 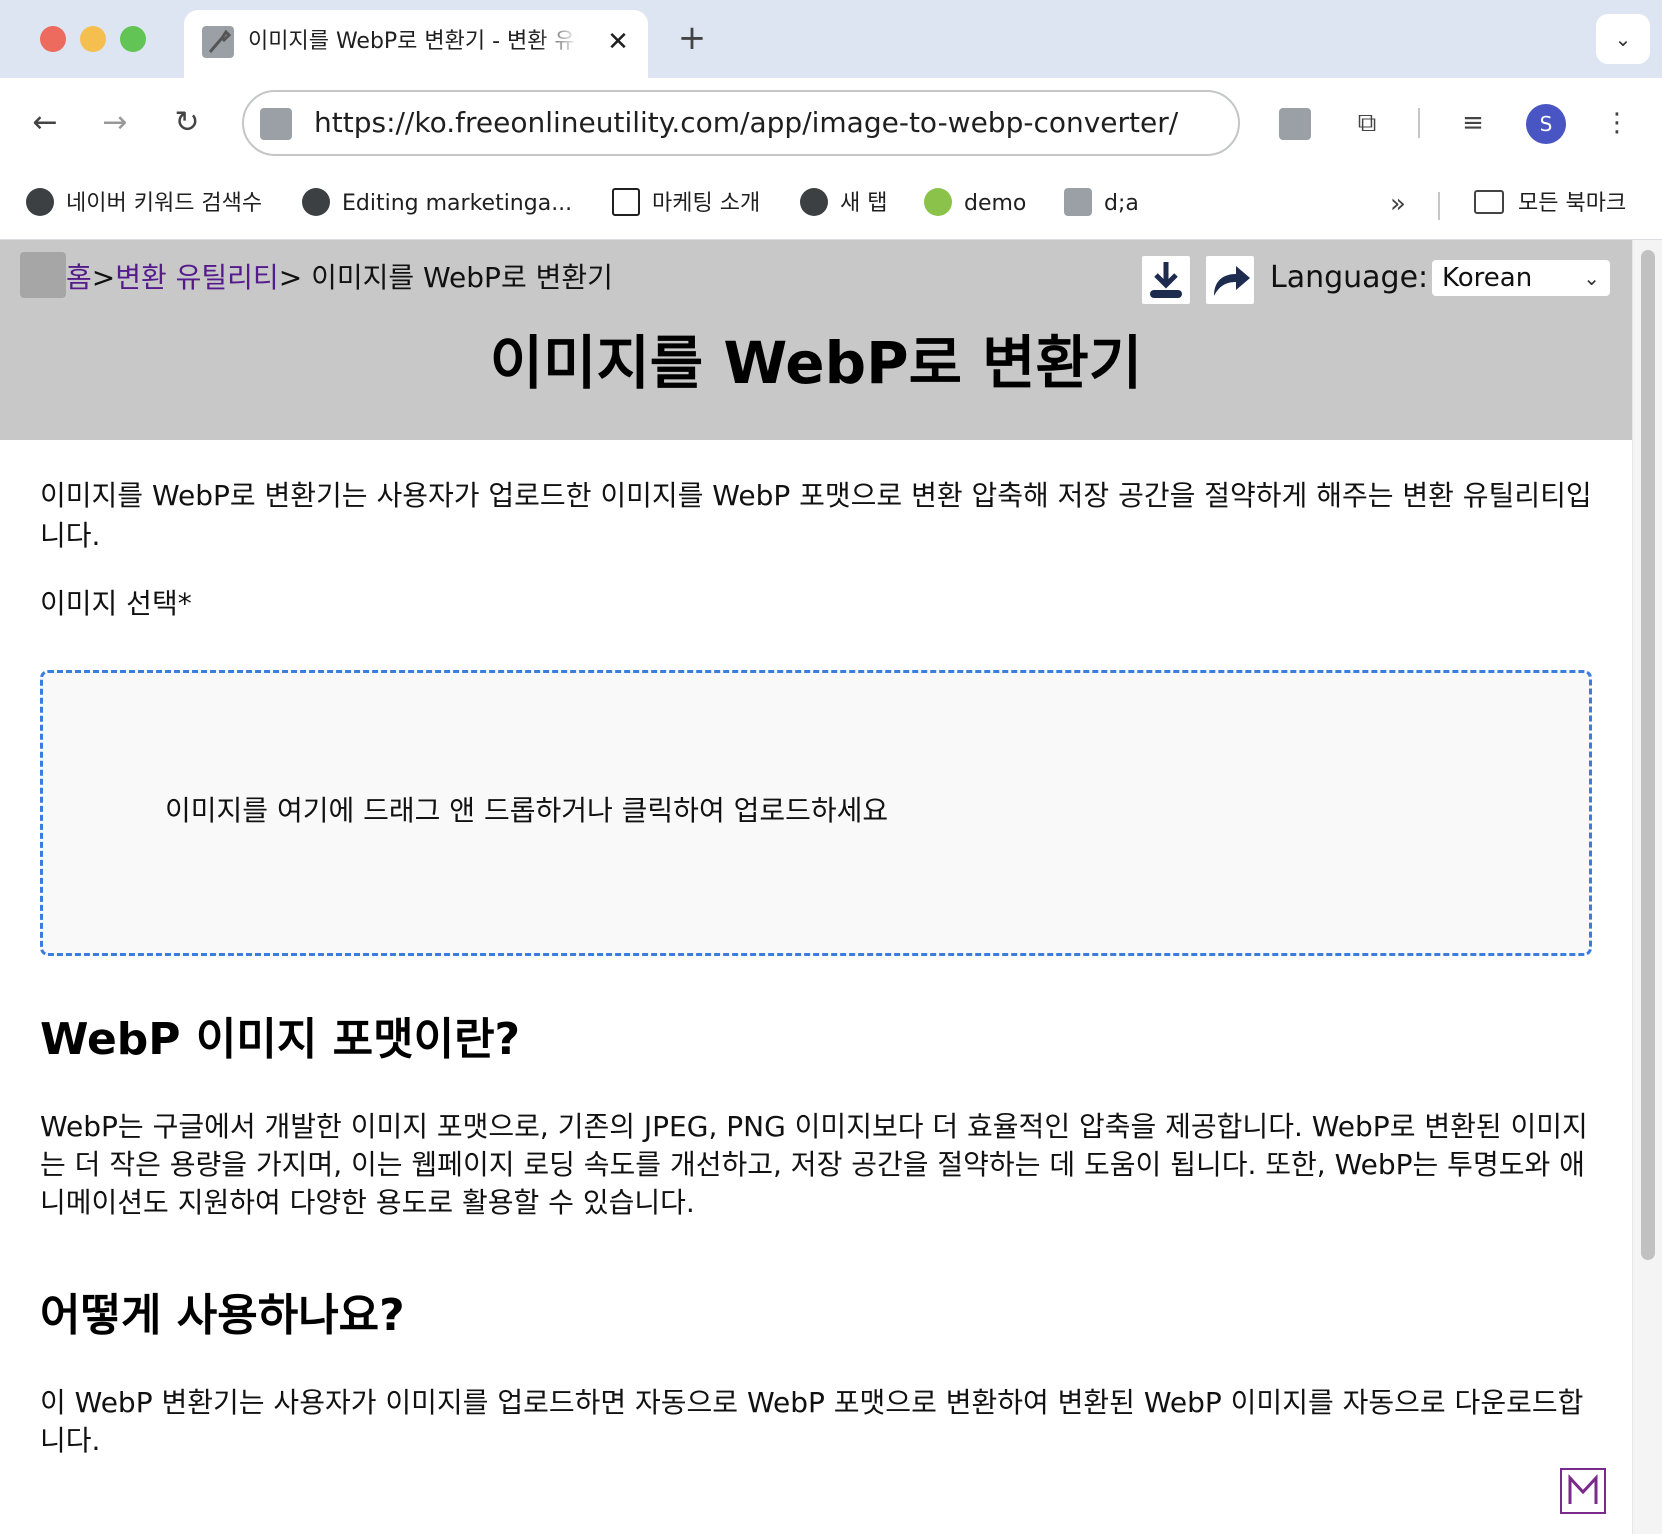 What do you see at coordinates (413, 42) in the screenshot?
I see `tab-title: 이미지를 WebP로 변환기 - 변환 유틸리티` at bounding box center [413, 42].